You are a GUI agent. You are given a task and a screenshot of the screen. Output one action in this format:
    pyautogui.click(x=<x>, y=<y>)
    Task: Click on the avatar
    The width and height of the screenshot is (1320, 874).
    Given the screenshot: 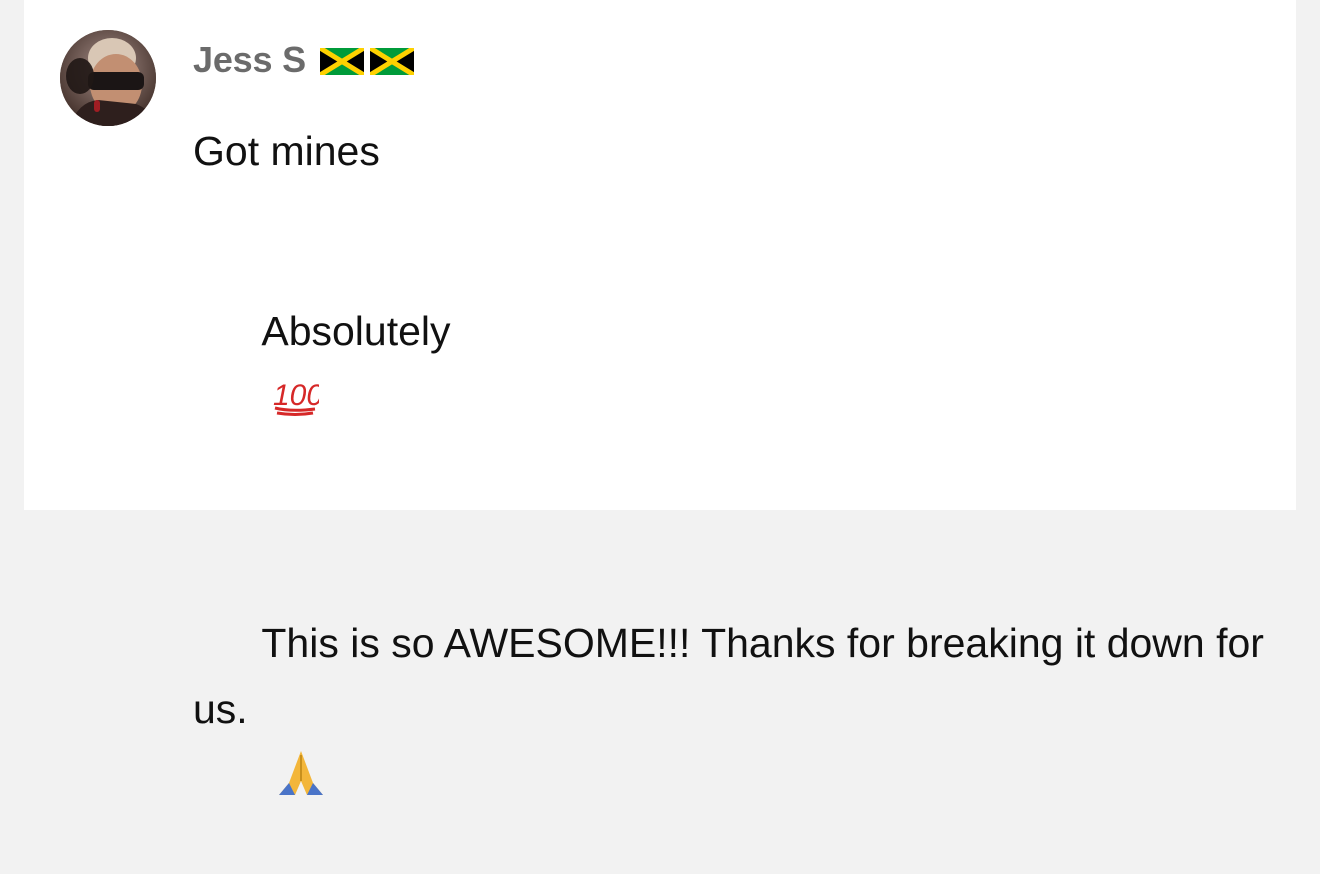 What is the action you would take?
    pyautogui.click(x=108, y=78)
    